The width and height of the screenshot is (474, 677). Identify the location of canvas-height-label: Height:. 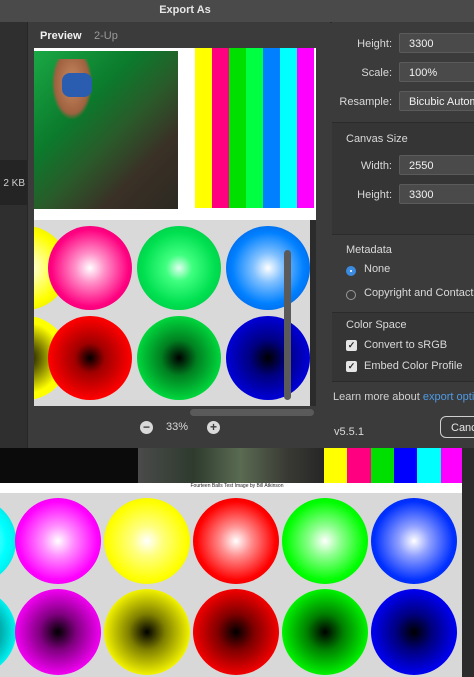
(374, 195).